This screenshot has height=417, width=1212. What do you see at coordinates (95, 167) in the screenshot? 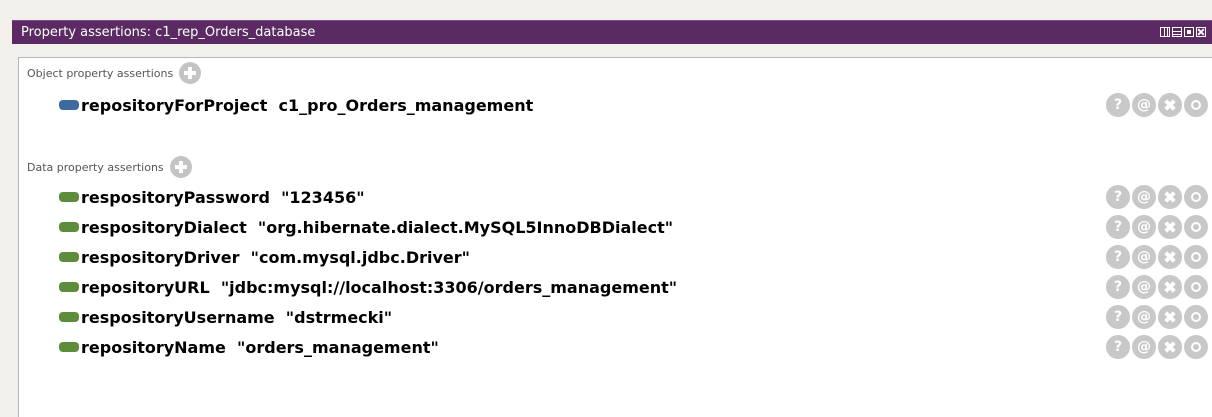
I see `data-property-section-label: Data property assertions` at bounding box center [95, 167].